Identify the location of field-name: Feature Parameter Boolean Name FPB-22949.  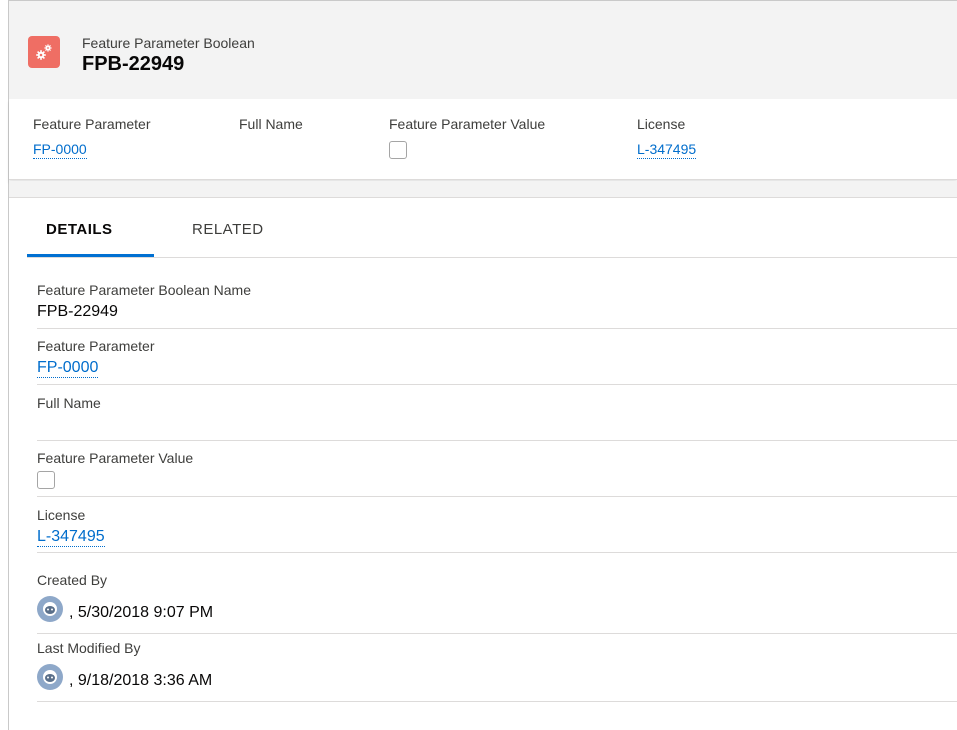
(497, 305).